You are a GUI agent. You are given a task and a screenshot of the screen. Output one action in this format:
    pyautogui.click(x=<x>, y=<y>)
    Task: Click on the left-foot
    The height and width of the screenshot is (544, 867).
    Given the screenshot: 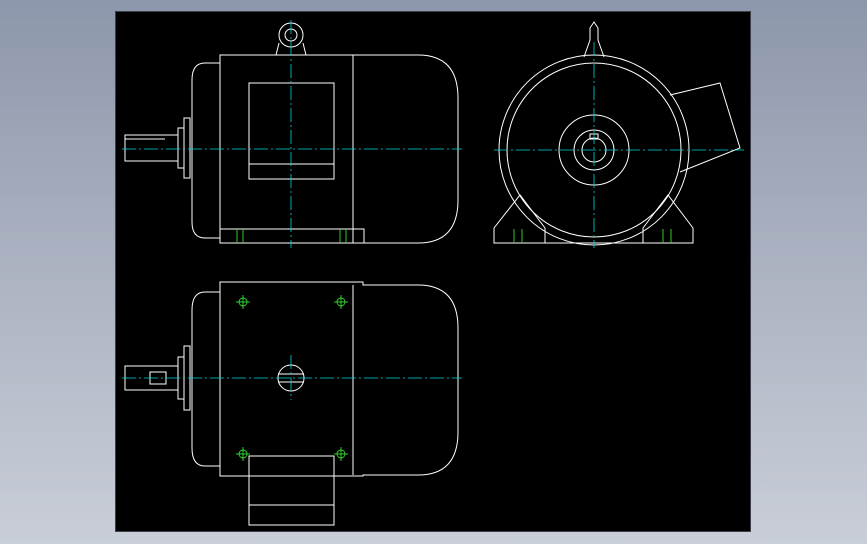 What is the action you would take?
    pyautogui.click(x=519, y=219)
    